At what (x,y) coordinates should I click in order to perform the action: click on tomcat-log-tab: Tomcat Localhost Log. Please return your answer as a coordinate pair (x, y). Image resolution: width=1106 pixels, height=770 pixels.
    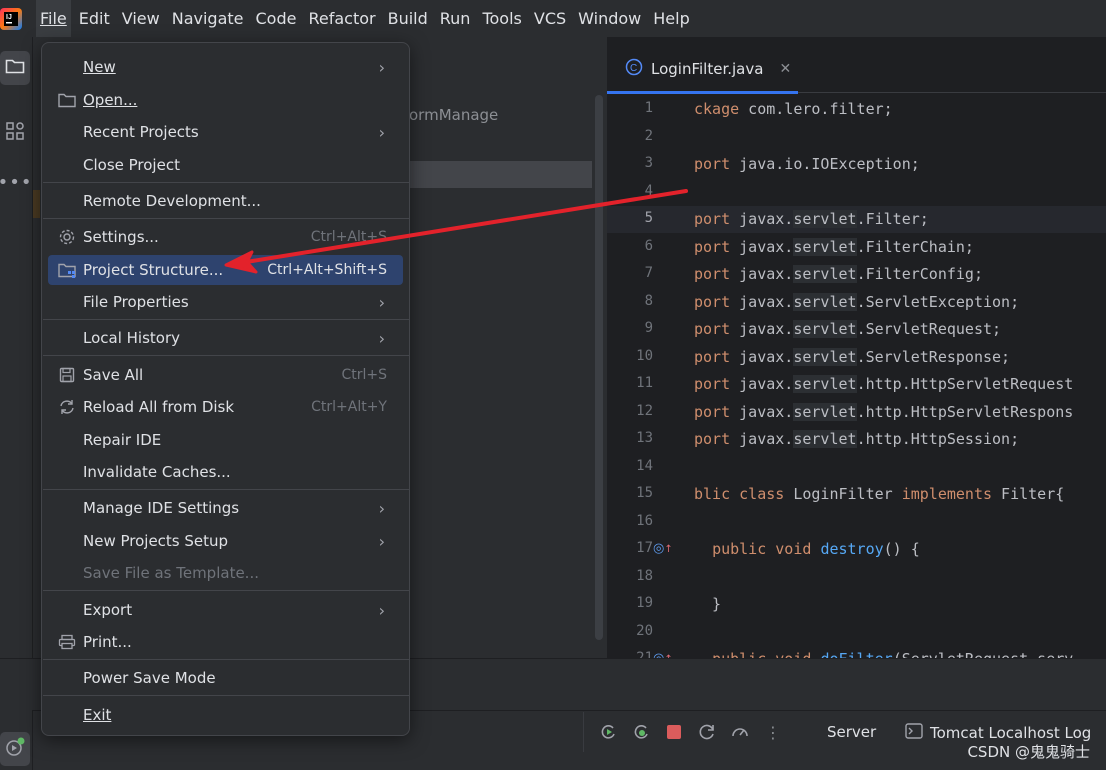
    Looking at the image, I should click on (998, 733).